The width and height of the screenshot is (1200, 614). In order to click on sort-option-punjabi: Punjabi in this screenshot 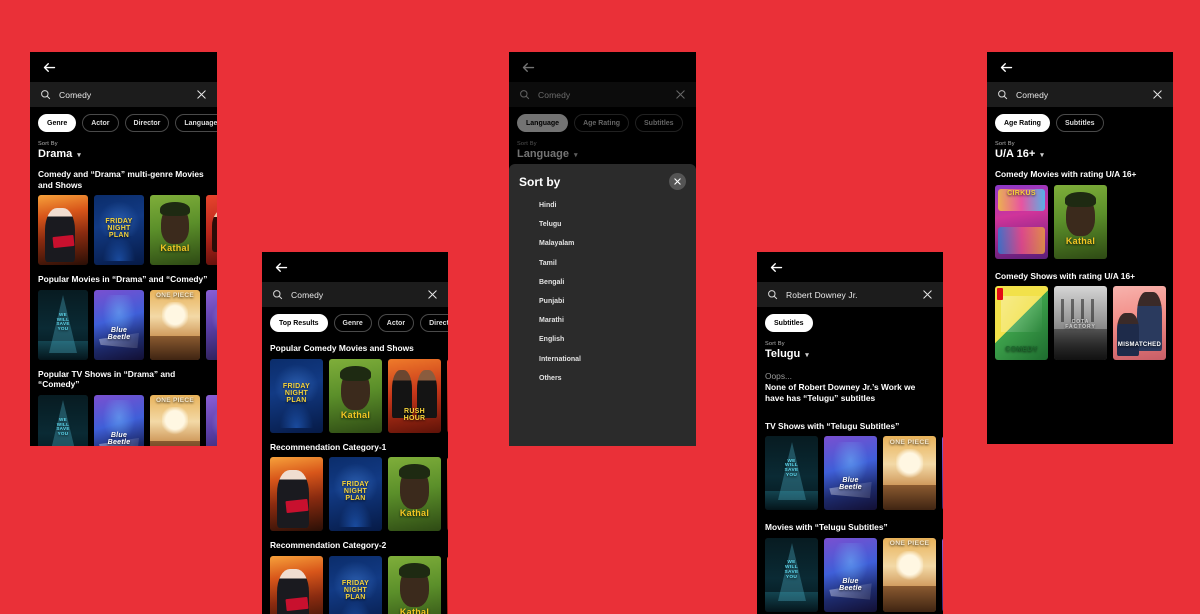, I will do `click(602, 301)`.